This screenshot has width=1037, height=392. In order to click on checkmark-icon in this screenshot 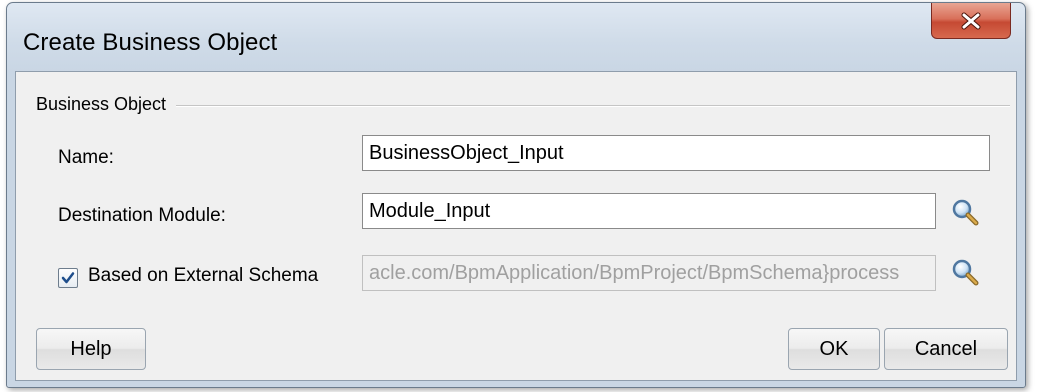, I will do `click(68, 278)`.